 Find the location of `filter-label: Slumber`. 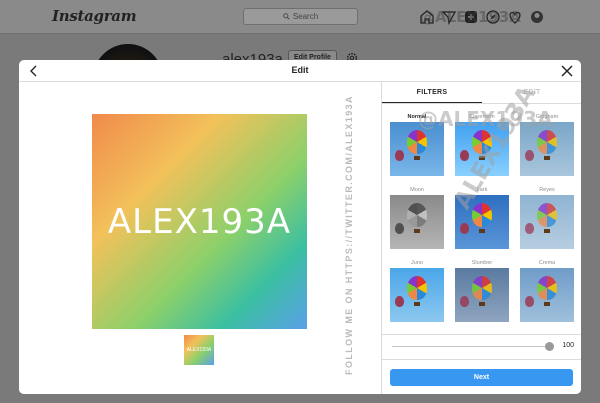

filter-label: Slumber is located at coordinates (482, 263).